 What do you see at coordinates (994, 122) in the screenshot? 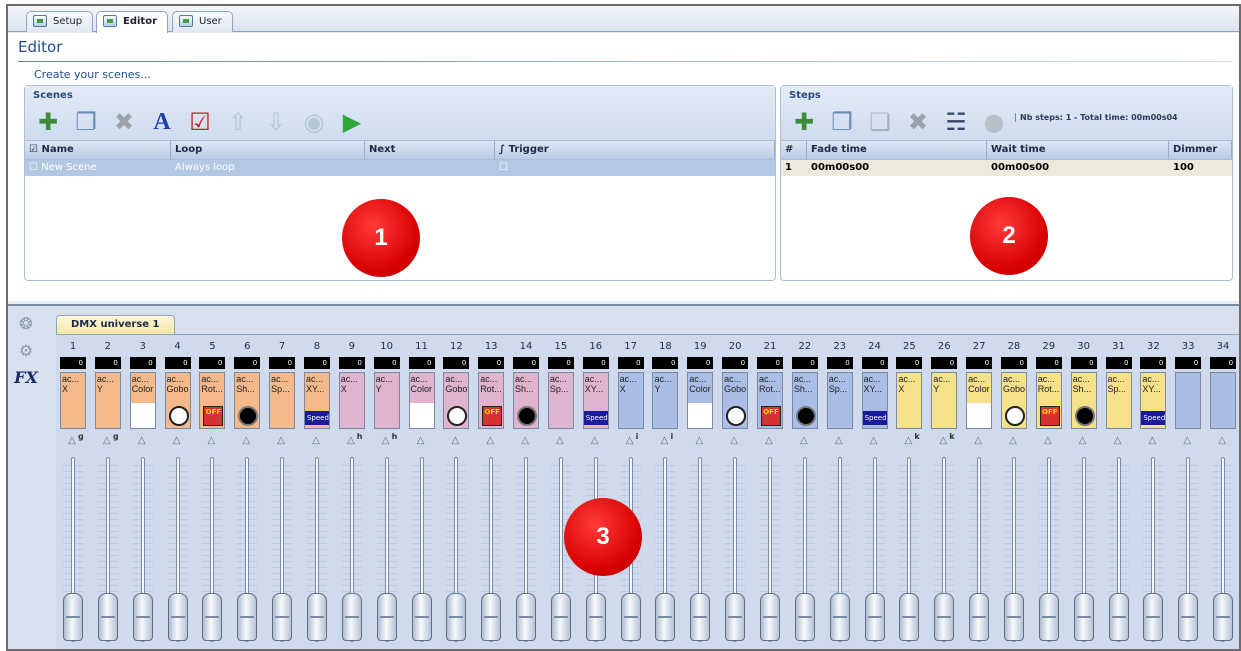
I see `record-step-button: ●` at bounding box center [994, 122].